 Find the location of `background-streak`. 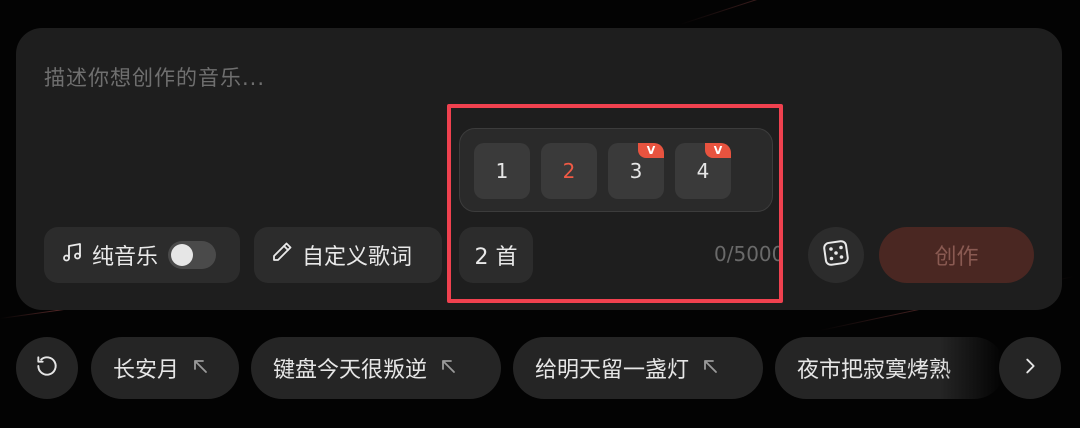

background-streak is located at coordinates (794, 12).